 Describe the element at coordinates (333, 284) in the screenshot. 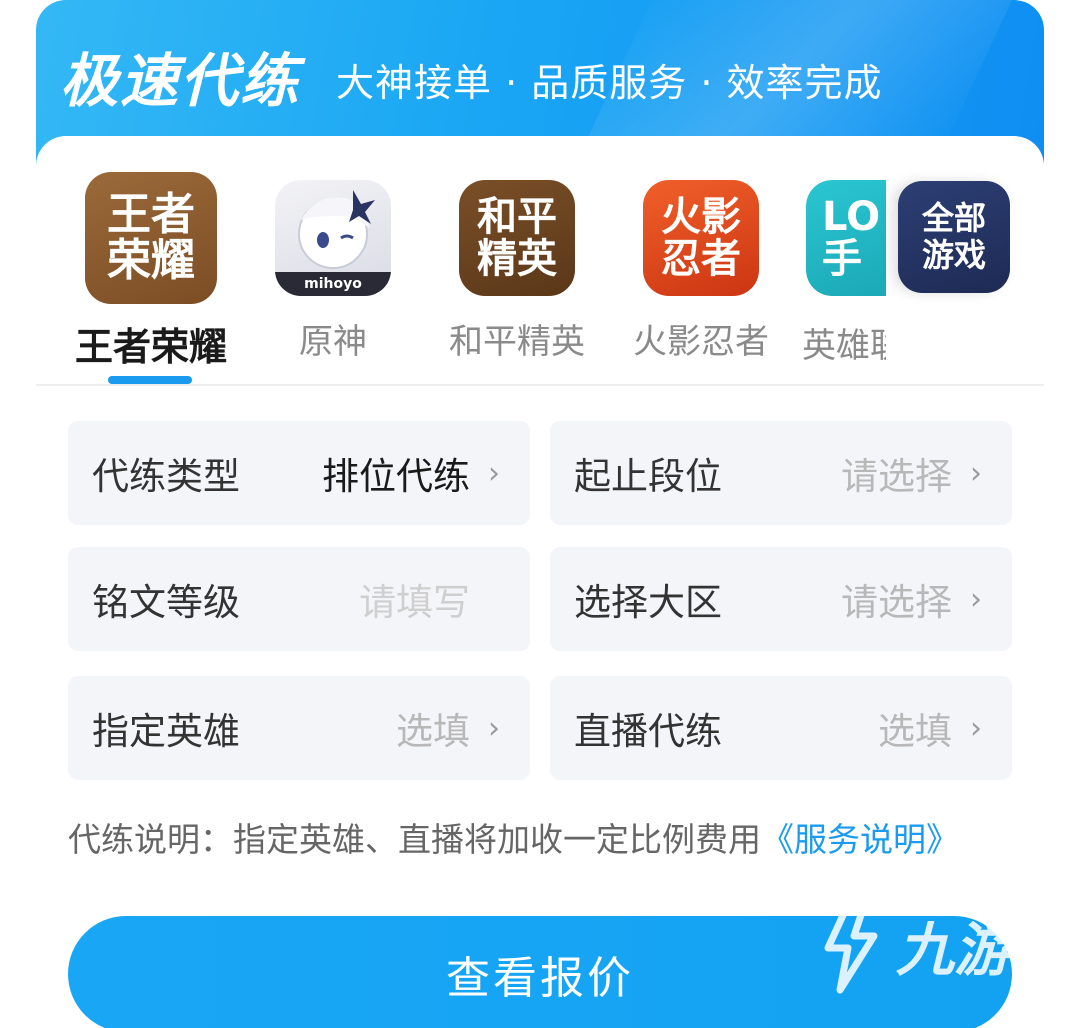

I see `mihoyo-logo-text: mihoyo` at that location.